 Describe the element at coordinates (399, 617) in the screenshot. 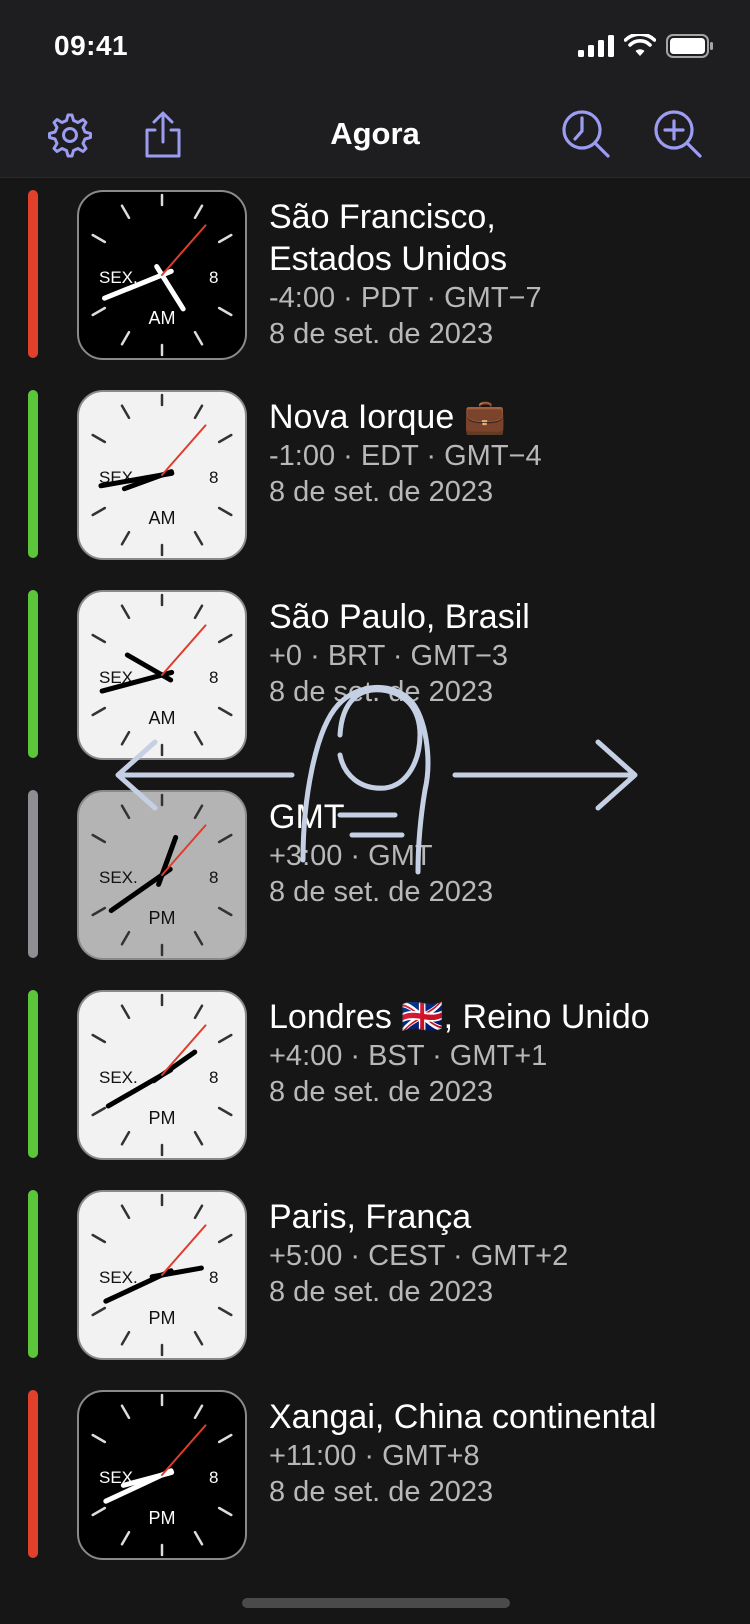

I see `city-name: São Paulo, Brasil` at that location.